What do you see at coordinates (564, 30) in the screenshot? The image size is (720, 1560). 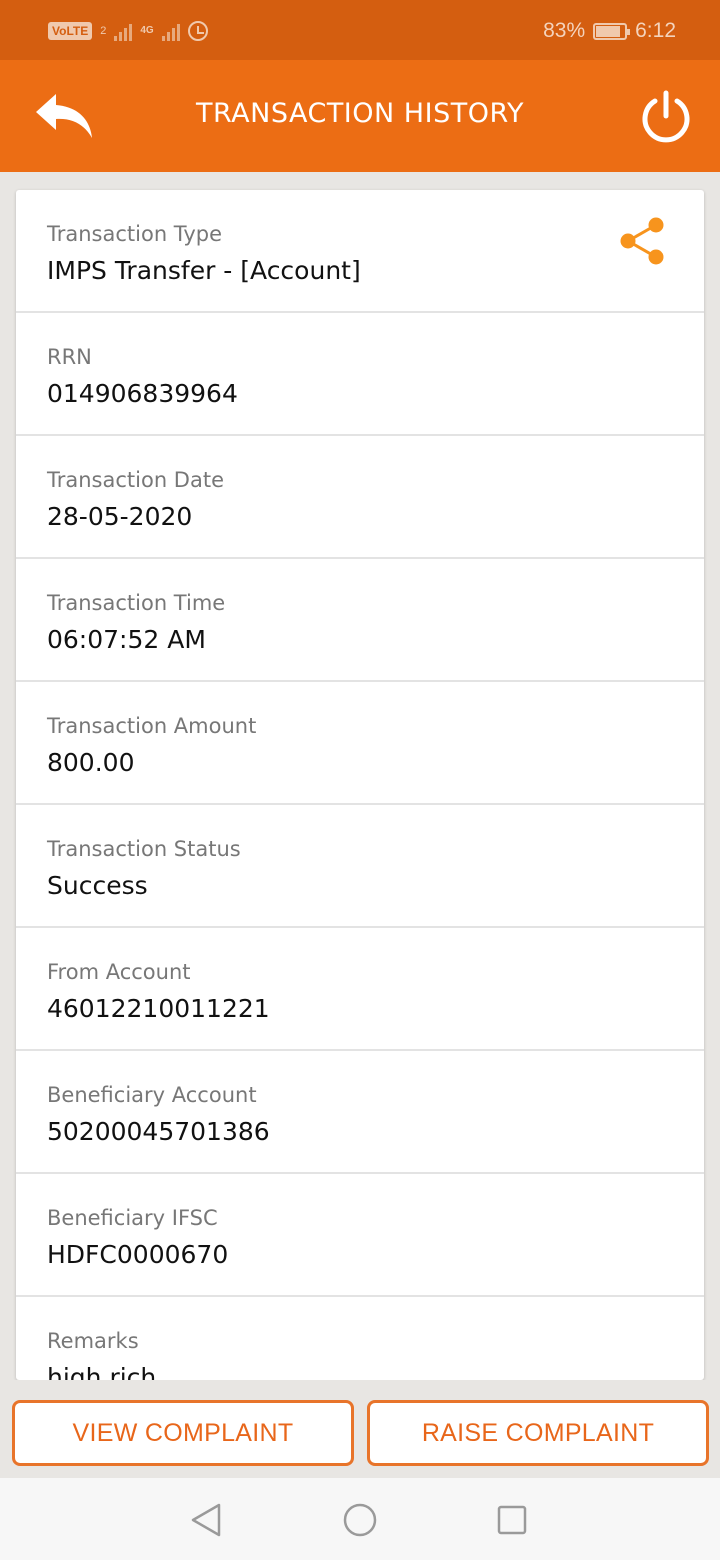 I see `battery-percent: 83%` at bounding box center [564, 30].